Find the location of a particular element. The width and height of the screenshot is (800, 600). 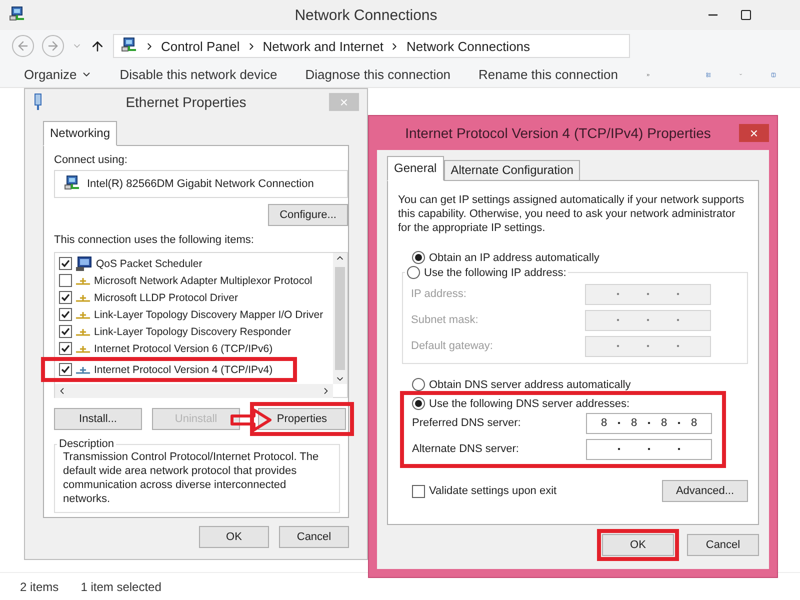

address-bar: Control Panel Network and Internet Network Connections is located at coordinates (371, 46).